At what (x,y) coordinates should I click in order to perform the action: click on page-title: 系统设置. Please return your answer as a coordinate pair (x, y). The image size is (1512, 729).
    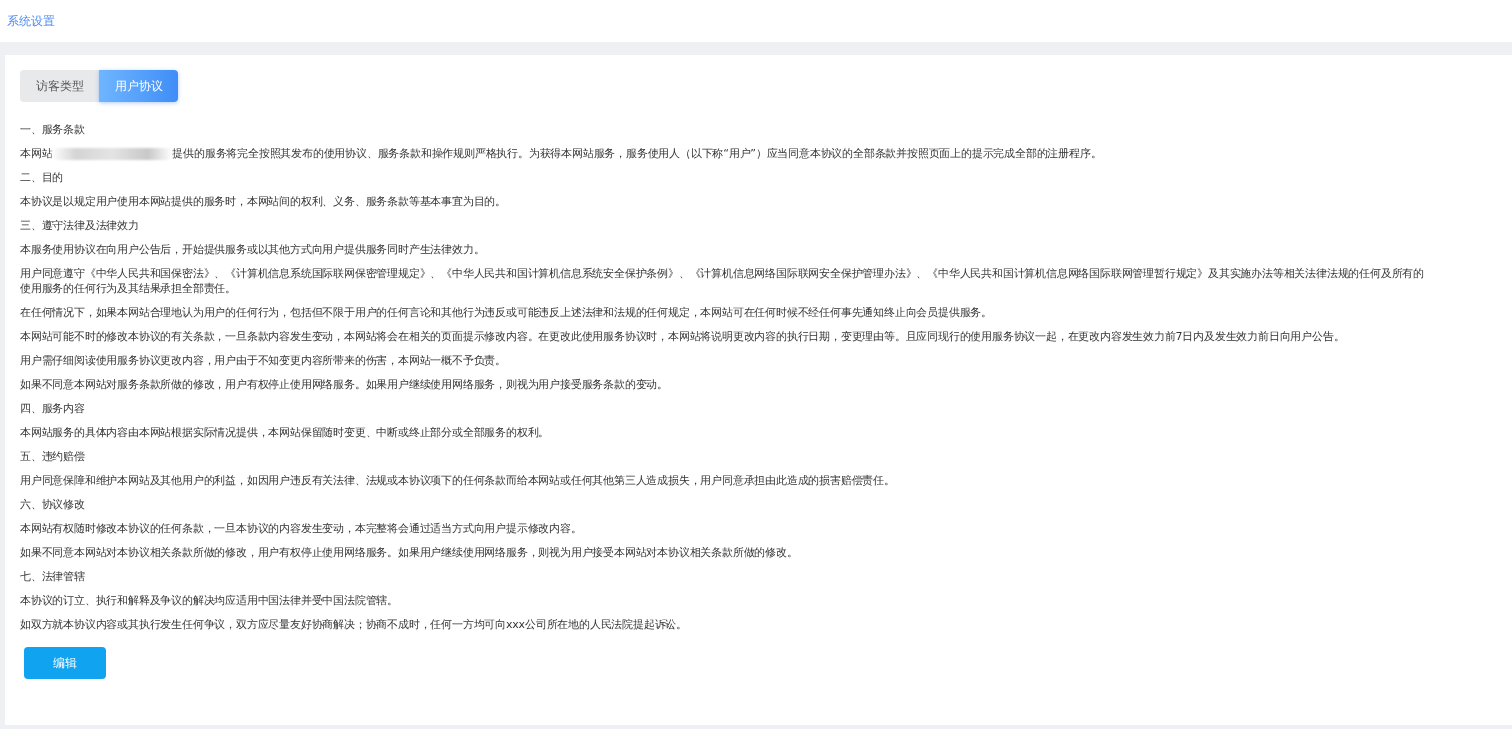
    Looking at the image, I should click on (31, 21).